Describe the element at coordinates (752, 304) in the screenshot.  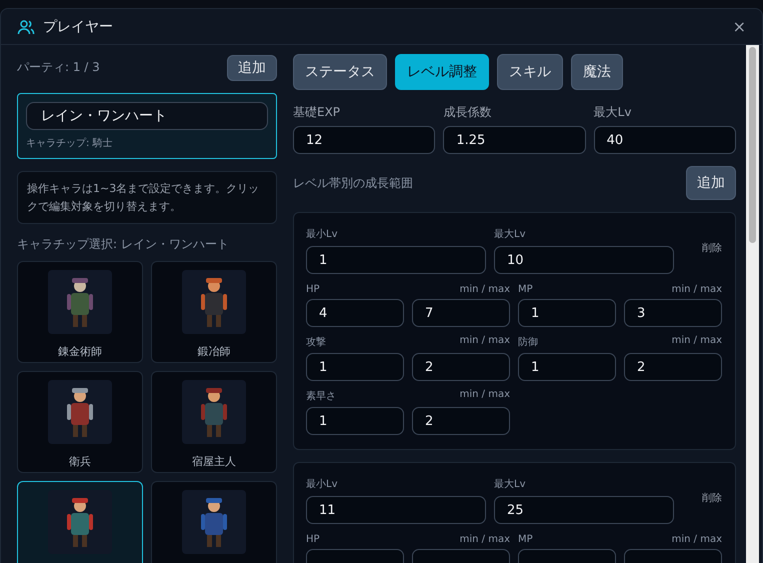
I see `scrollbar` at that location.